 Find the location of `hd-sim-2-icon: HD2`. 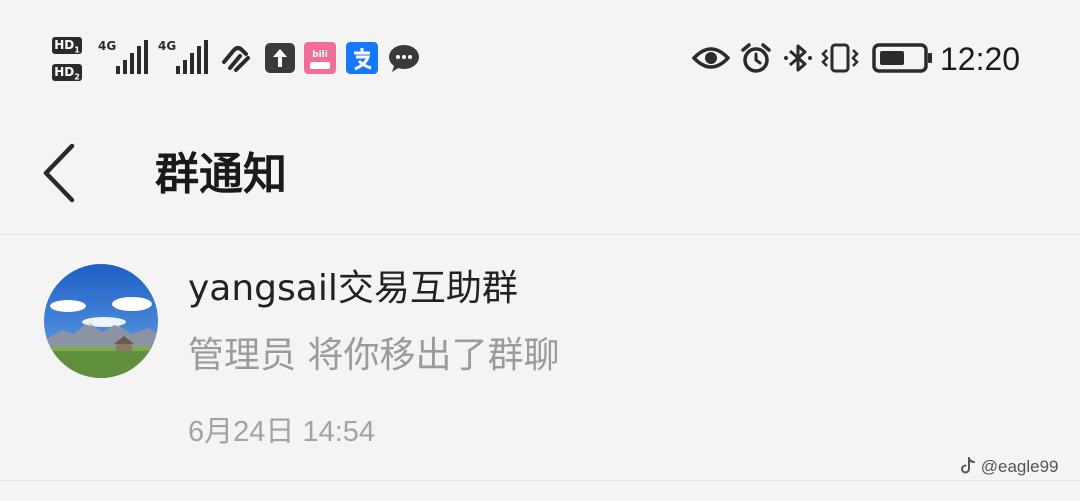

hd-sim-2-icon: HD2 is located at coordinates (67, 72).